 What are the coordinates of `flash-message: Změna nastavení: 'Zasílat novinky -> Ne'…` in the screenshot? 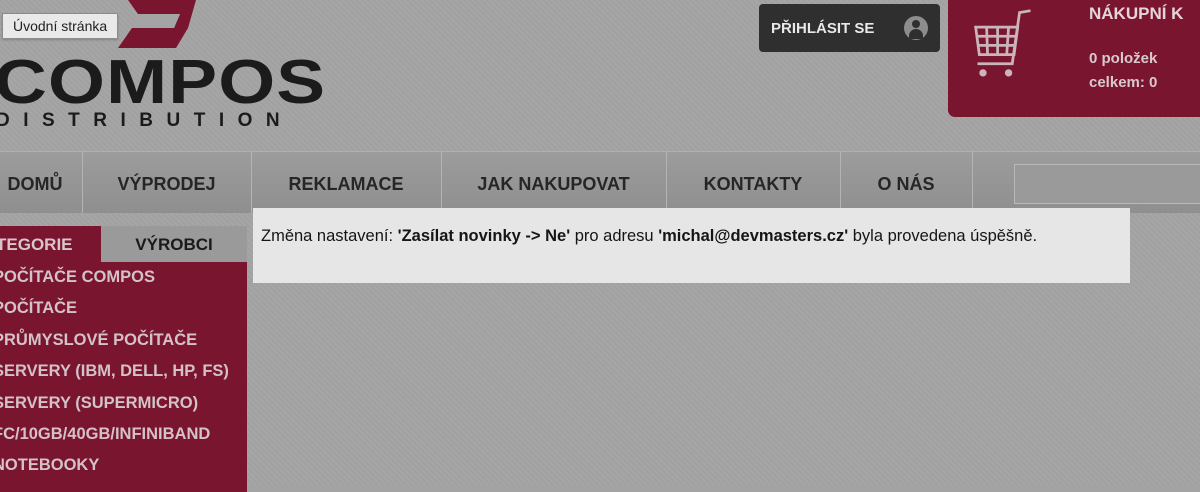 It's located at (691, 245).